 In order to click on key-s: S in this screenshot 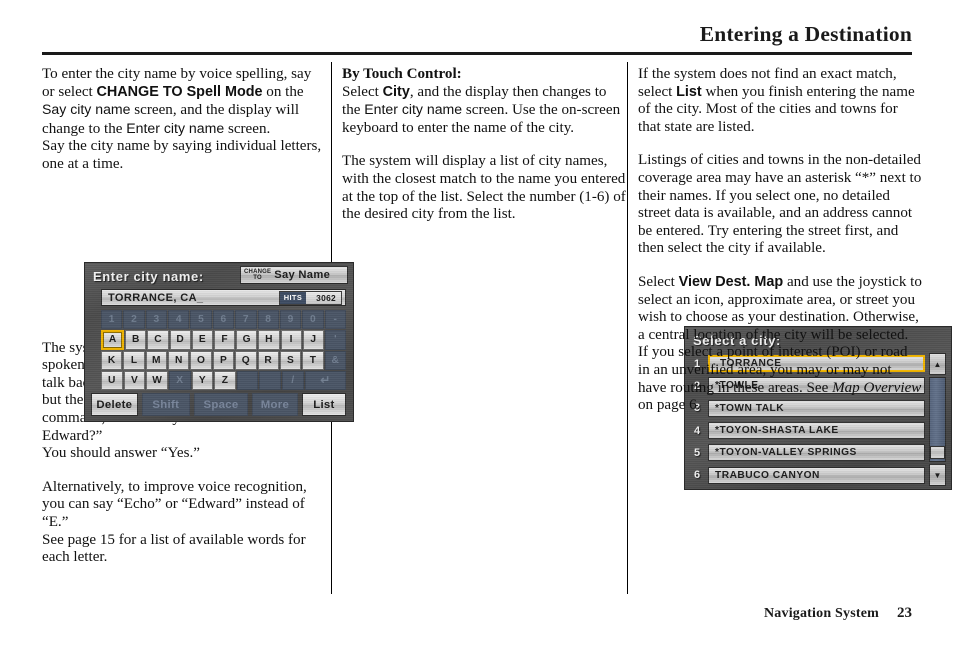, I will do `click(290, 360)`.